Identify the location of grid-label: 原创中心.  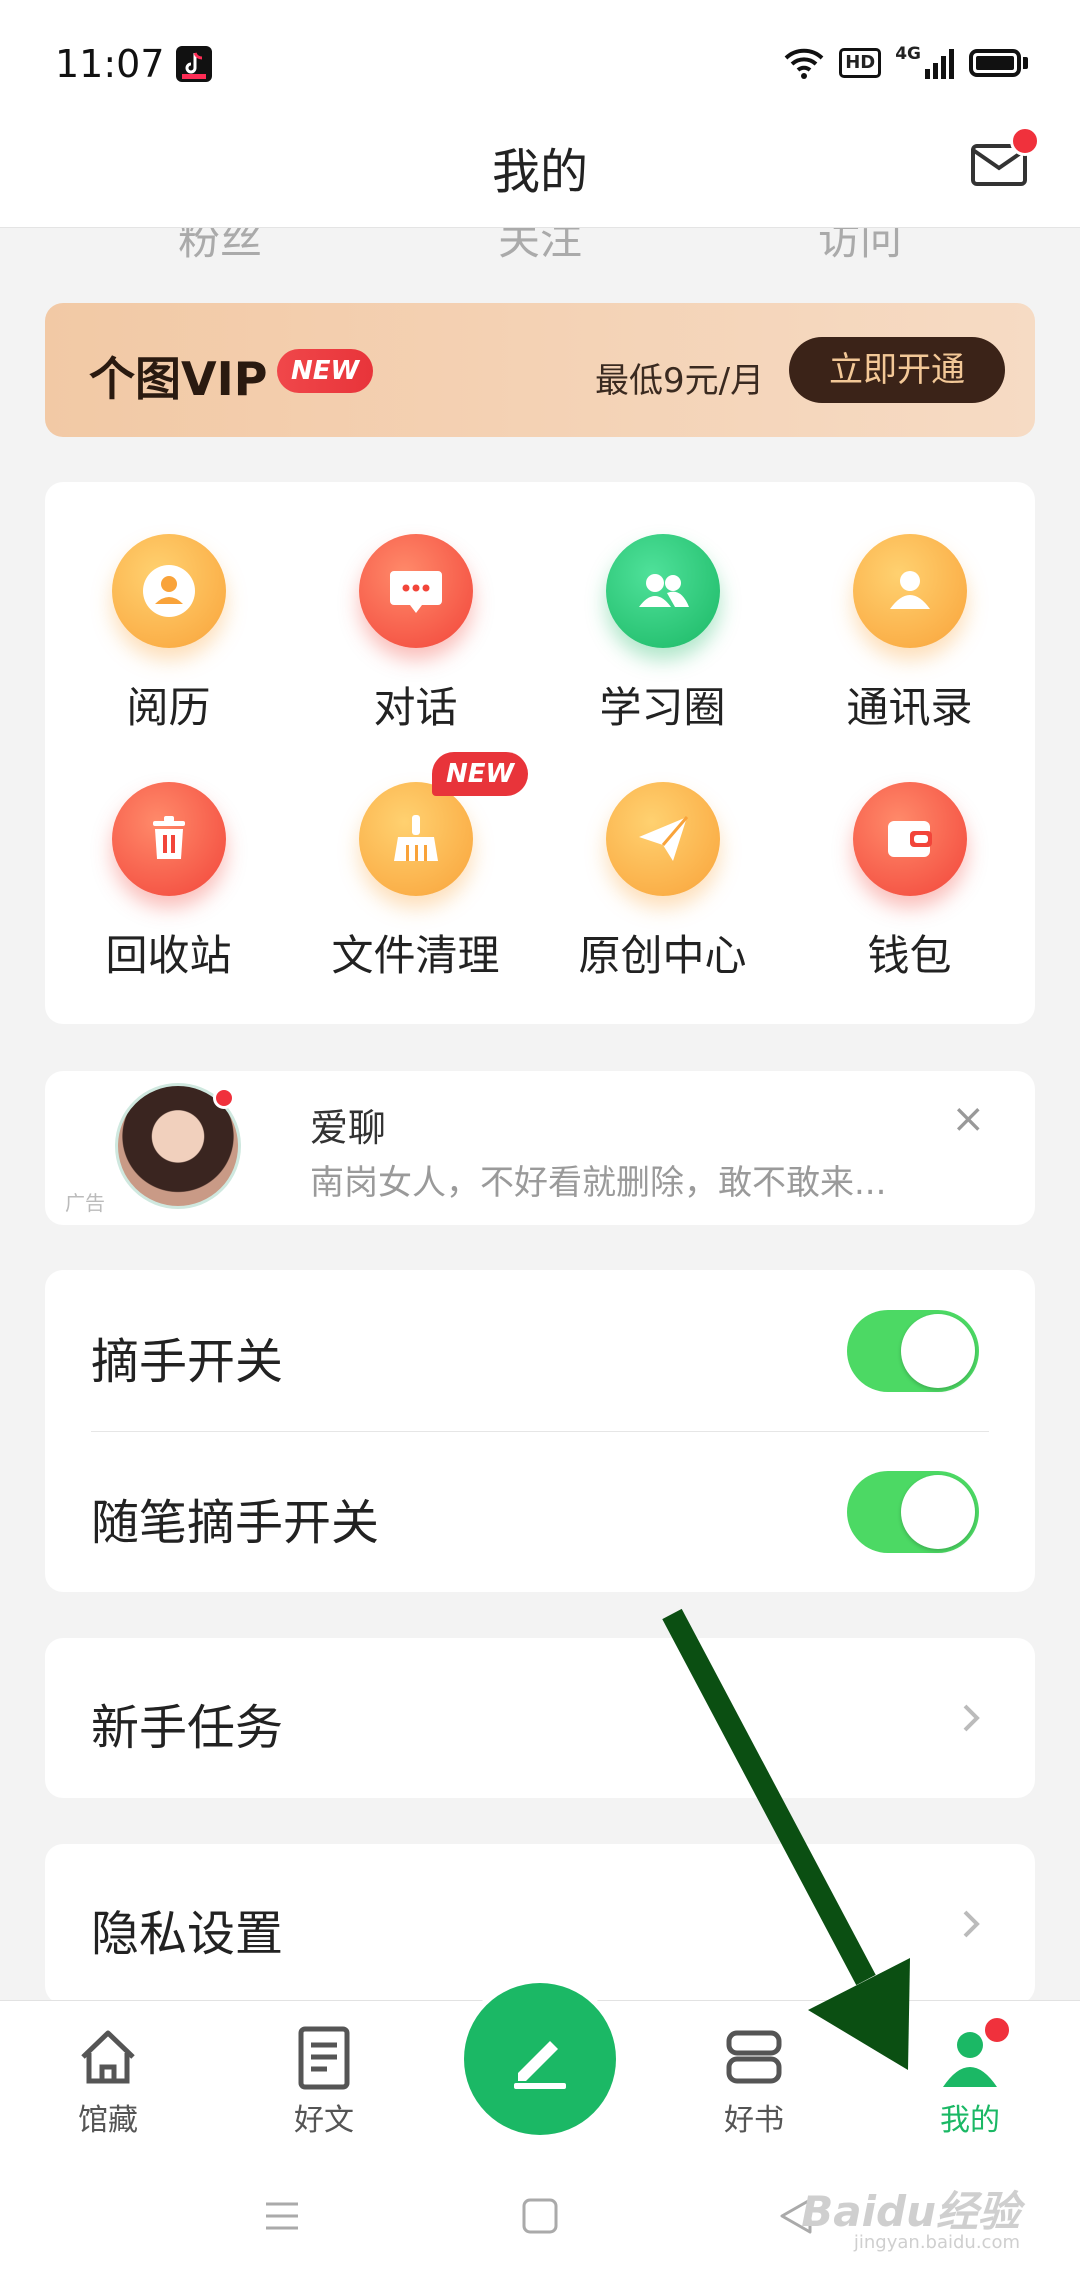
(662, 955).